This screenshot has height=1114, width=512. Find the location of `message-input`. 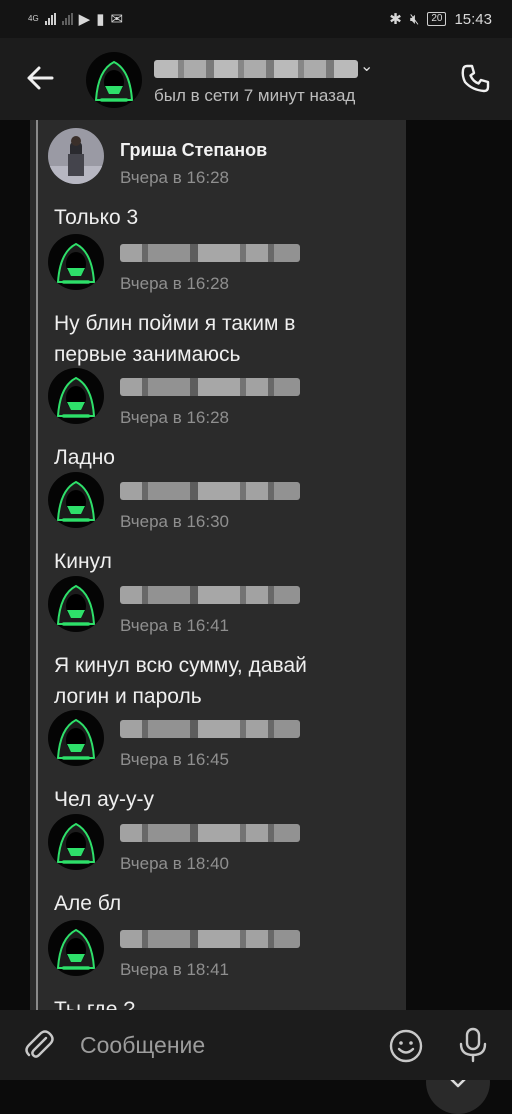

message-input is located at coordinates (225, 1045).